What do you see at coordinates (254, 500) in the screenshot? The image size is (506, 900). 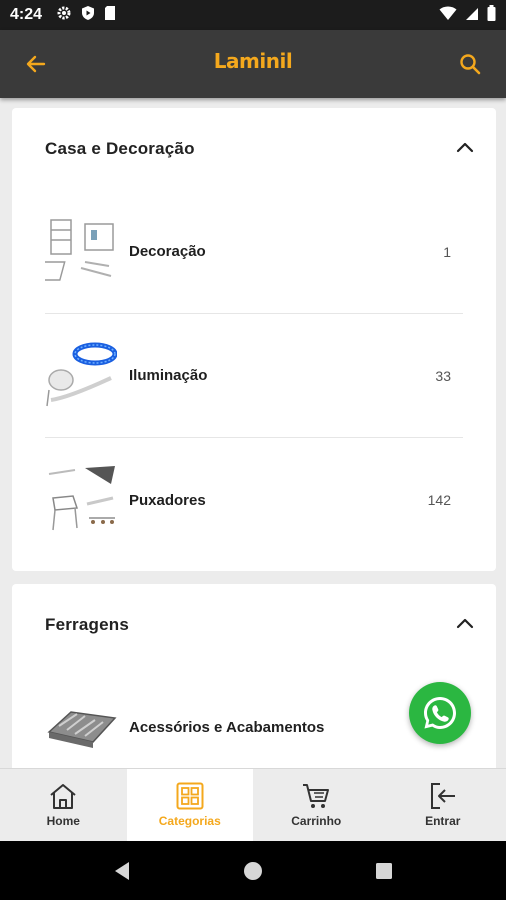 I see `subcategory-item-puxadores: Puxadores 142` at bounding box center [254, 500].